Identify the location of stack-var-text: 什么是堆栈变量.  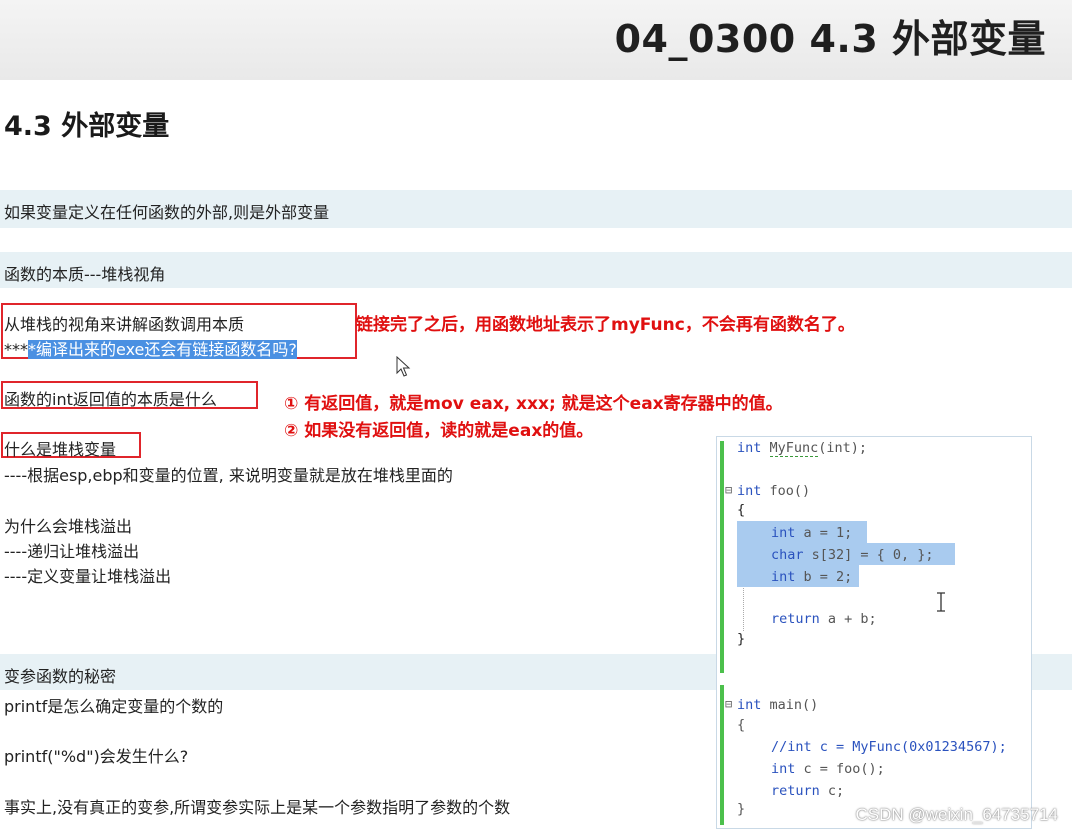
(60, 449).